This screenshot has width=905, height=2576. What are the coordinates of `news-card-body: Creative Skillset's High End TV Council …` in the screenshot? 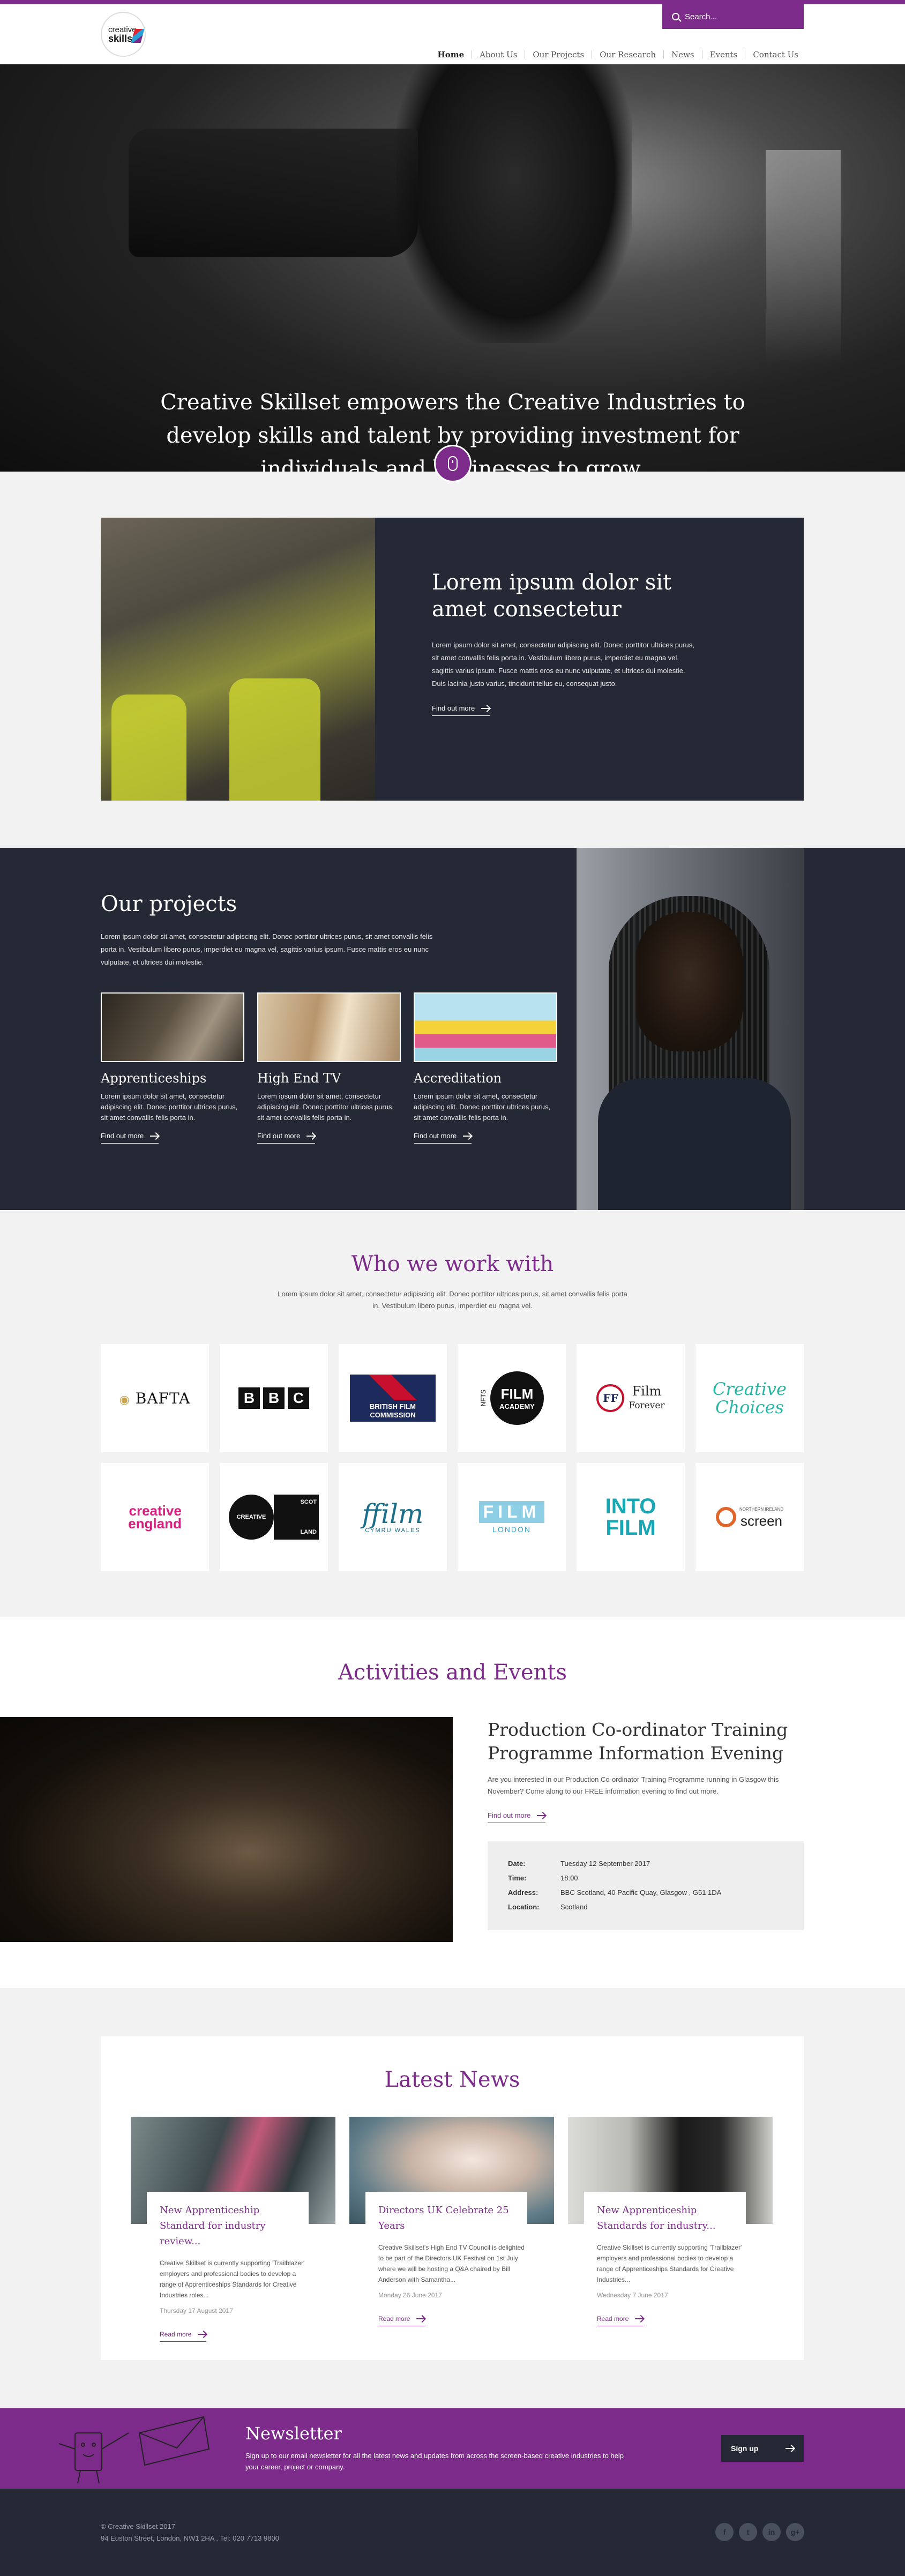 It's located at (437, 2280).